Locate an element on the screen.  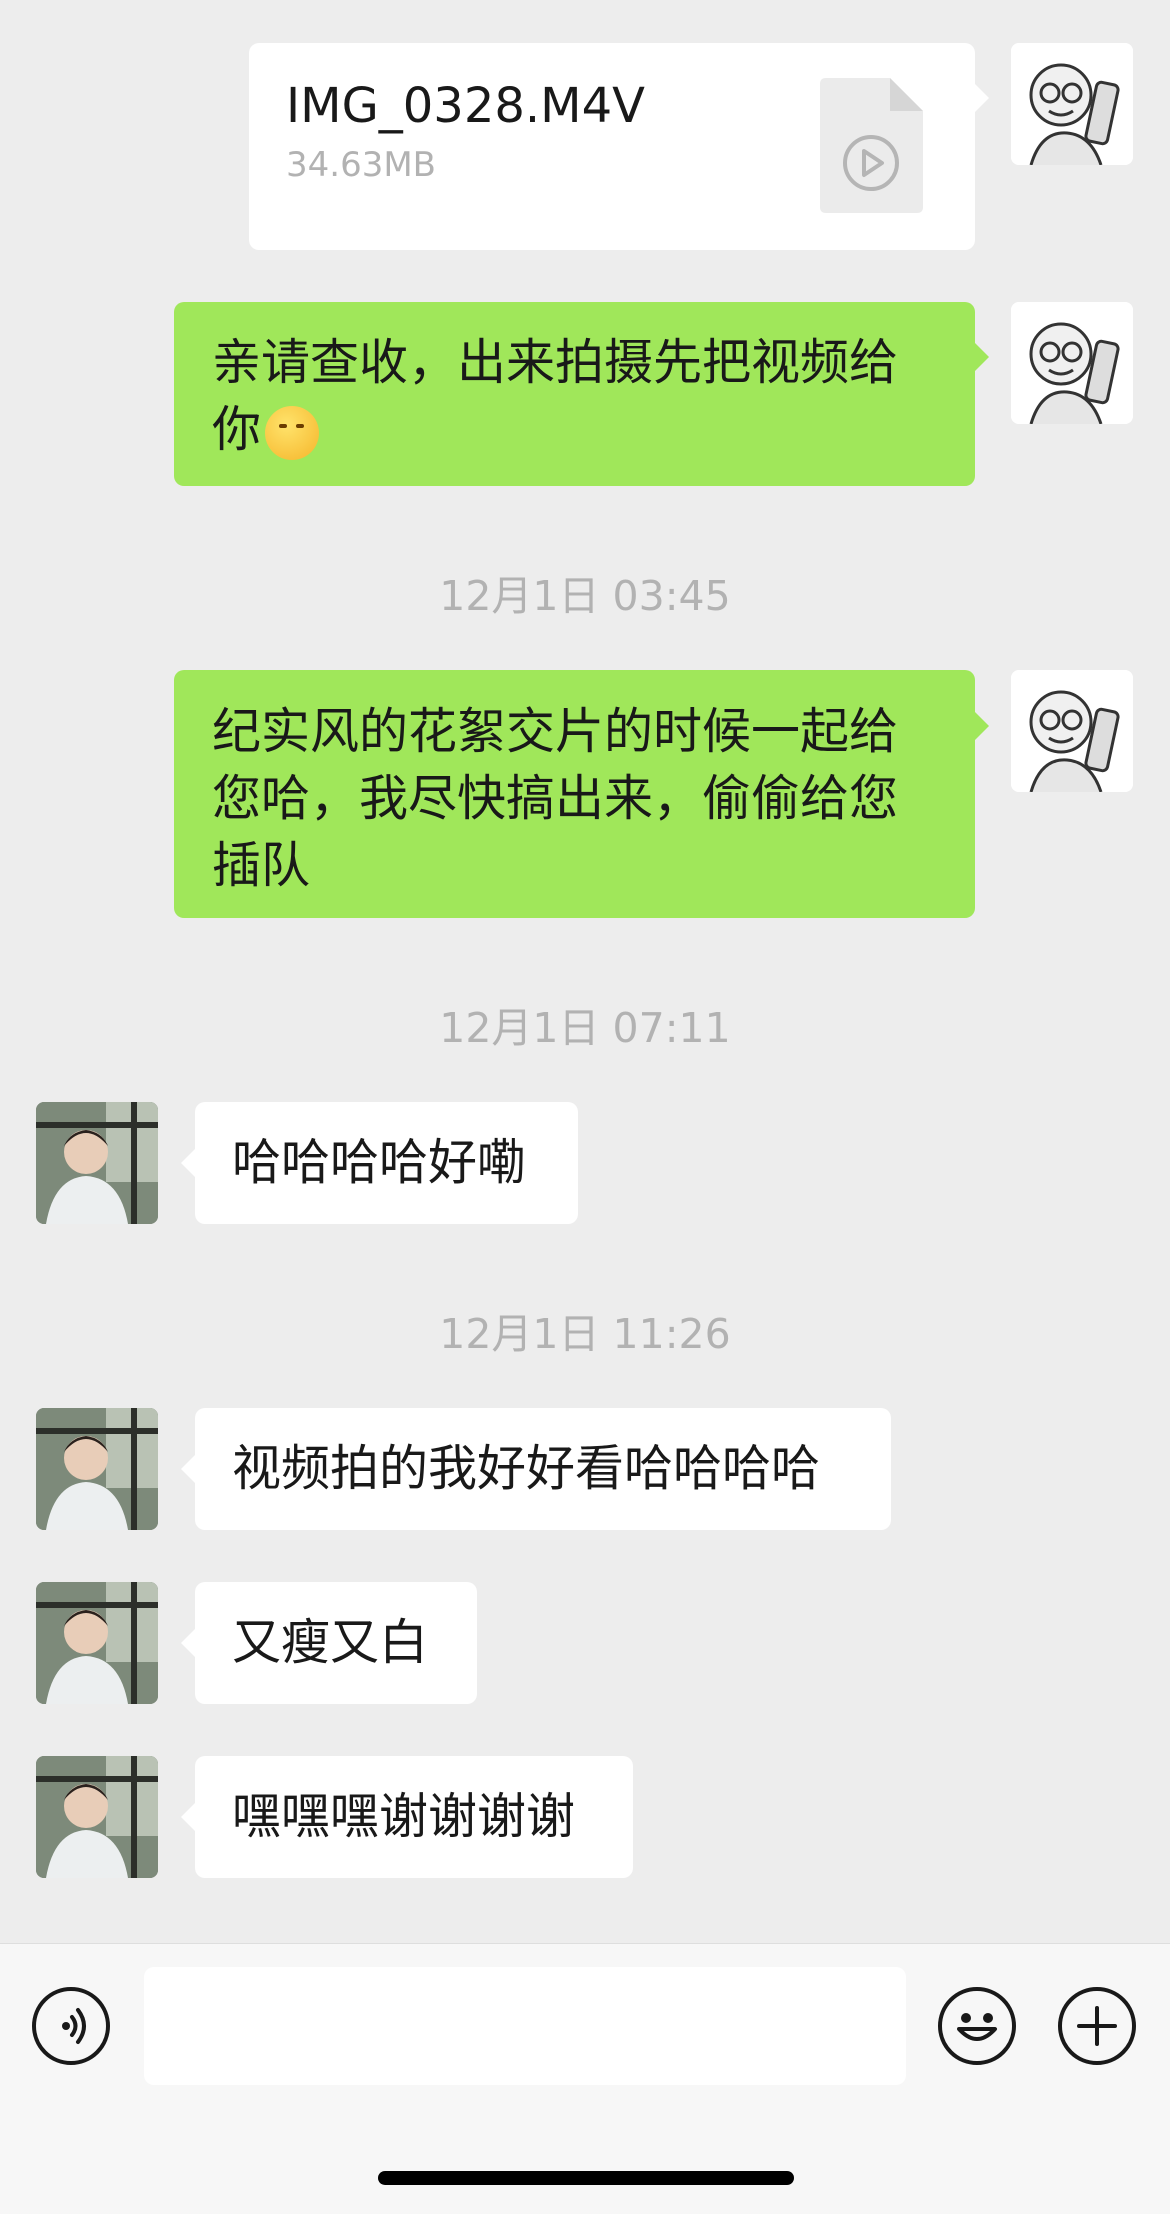
plus-icon is located at coordinates (1097, 2026).